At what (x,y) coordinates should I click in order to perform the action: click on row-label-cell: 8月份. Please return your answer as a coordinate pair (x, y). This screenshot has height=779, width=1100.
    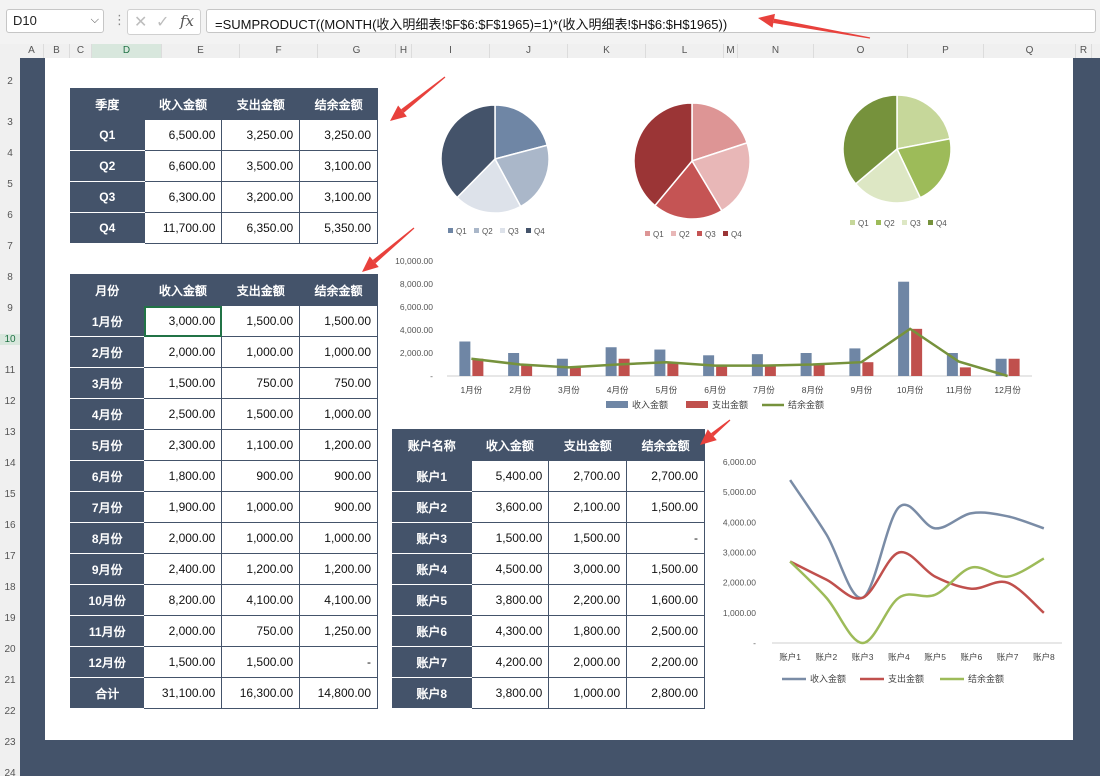
    Looking at the image, I should click on (107, 538).